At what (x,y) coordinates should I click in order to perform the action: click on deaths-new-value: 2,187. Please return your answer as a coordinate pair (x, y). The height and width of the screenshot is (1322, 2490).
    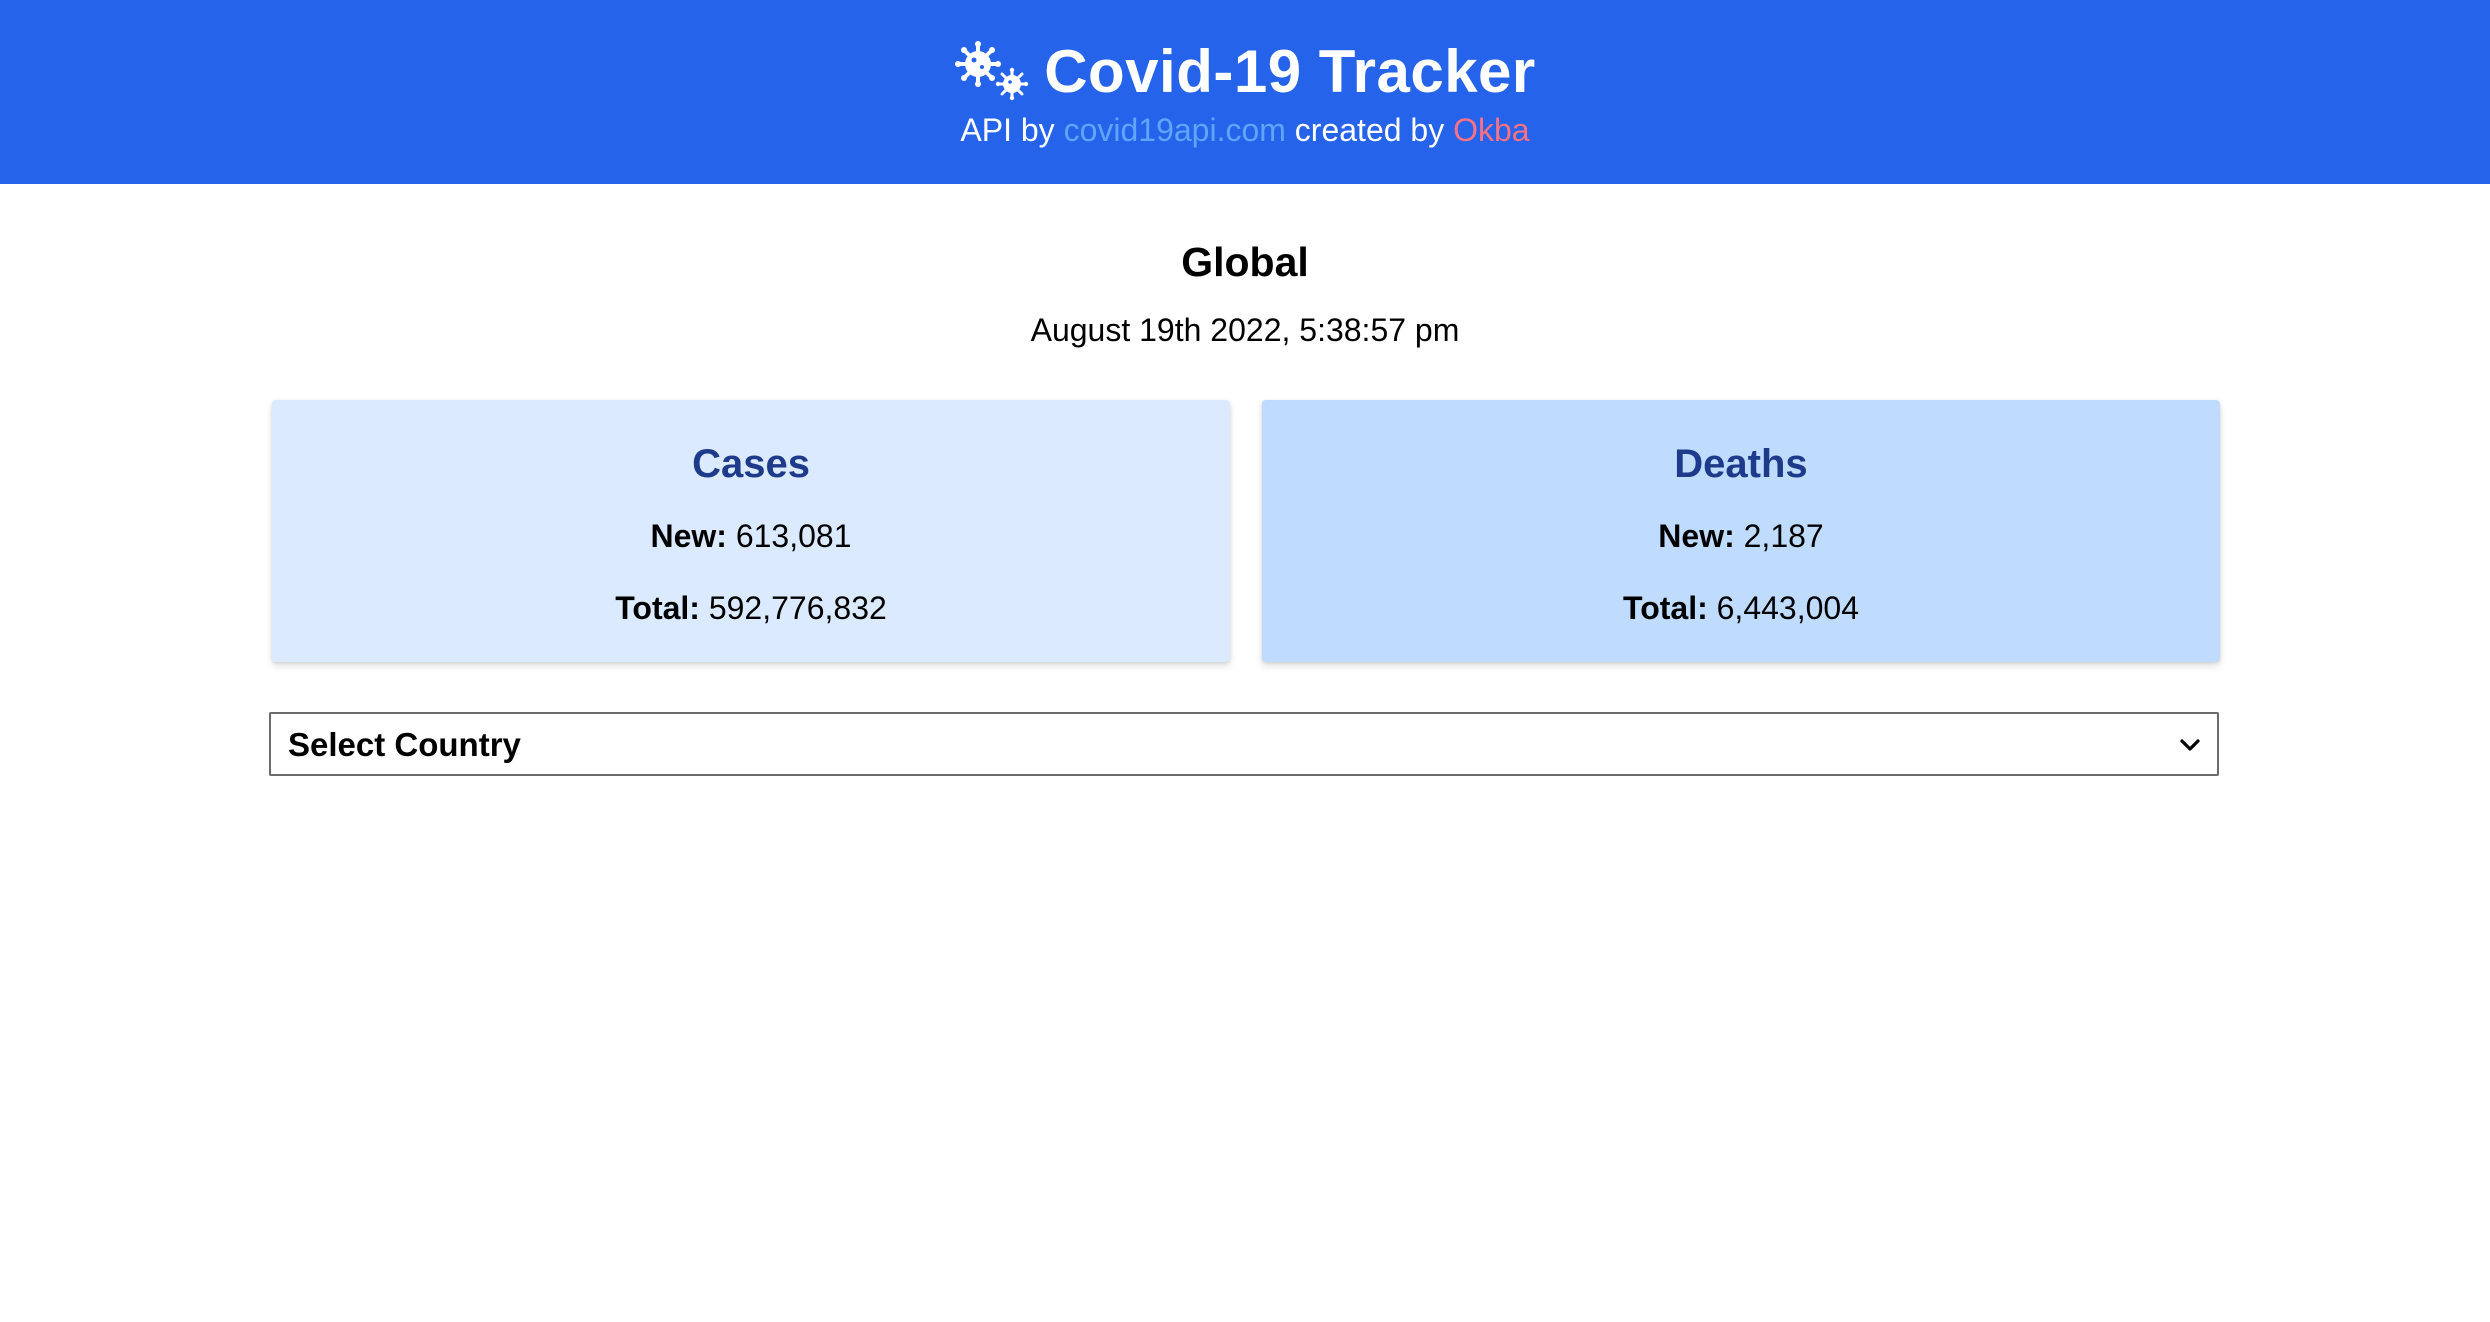
    Looking at the image, I should click on (1783, 536).